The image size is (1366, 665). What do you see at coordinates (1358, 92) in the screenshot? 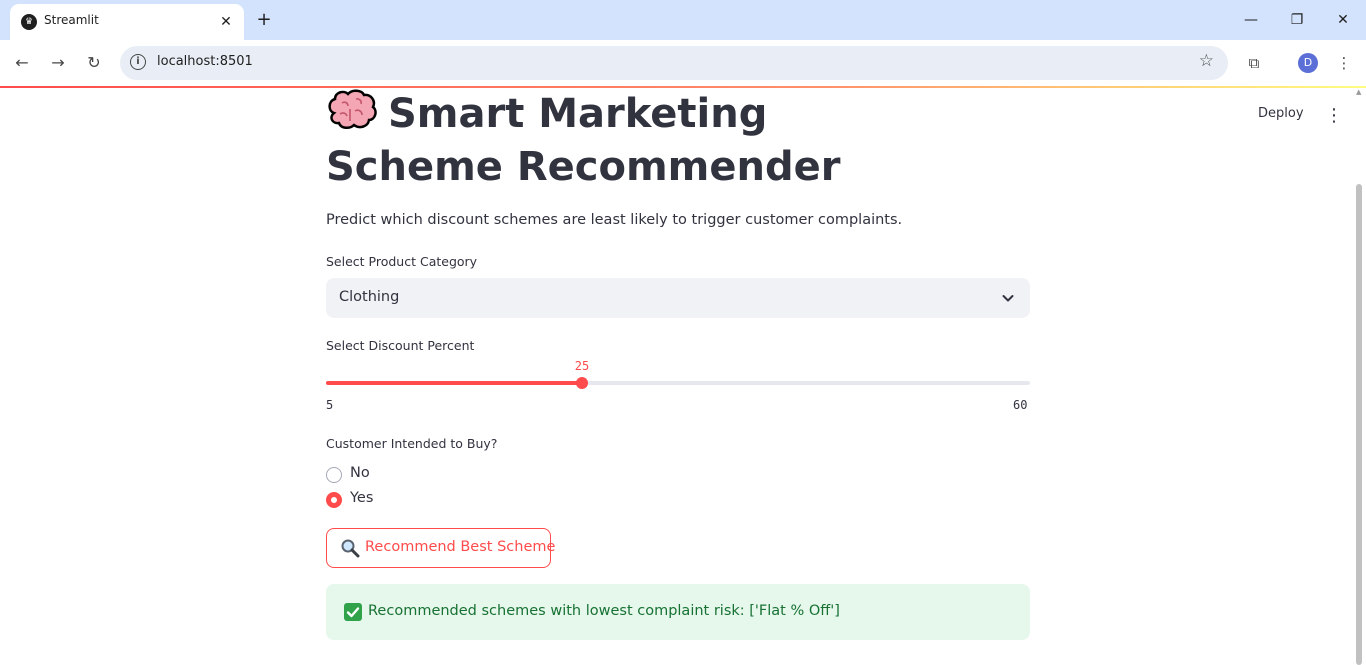
I see `scroll-up-arrow-icon: ▲` at bounding box center [1358, 92].